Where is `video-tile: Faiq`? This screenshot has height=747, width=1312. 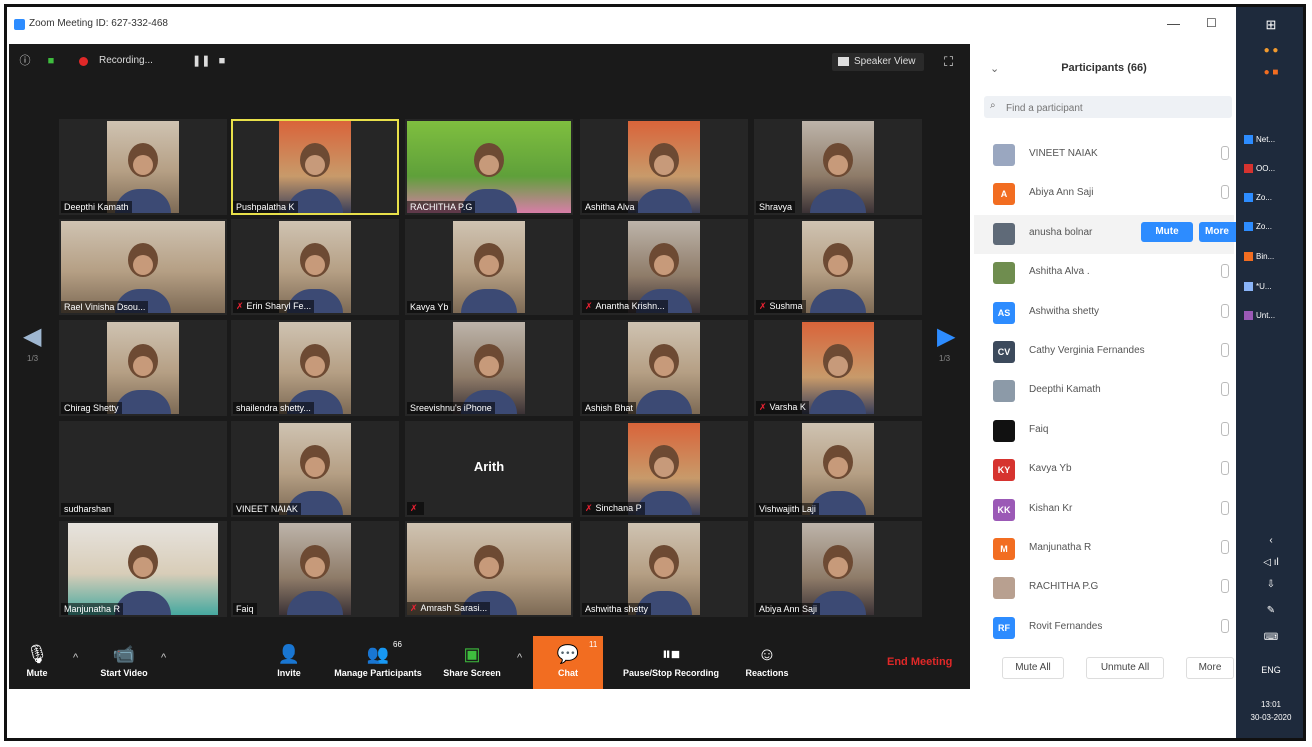
video-tile: Faiq is located at coordinates (315, 569).